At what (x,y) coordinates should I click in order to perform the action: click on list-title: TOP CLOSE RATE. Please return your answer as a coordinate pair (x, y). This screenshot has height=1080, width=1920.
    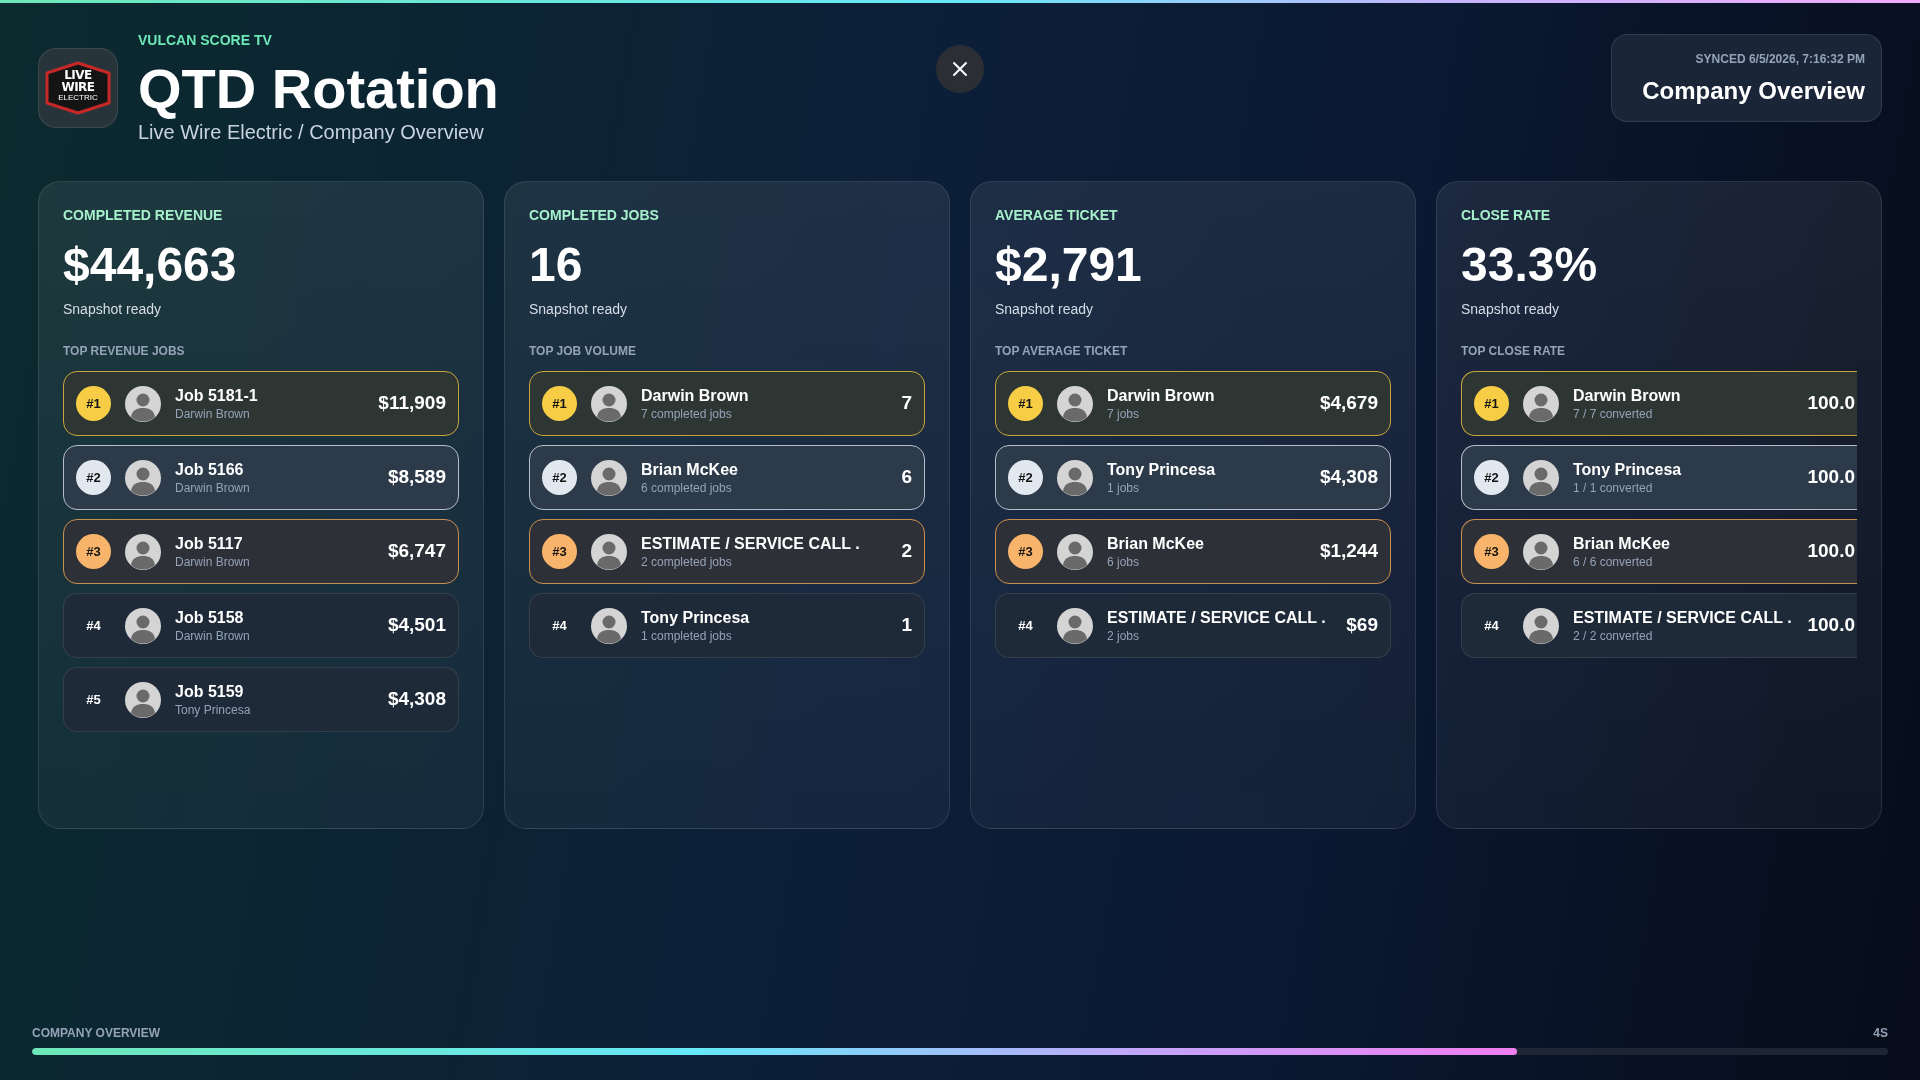
    Looking at the image, I should click on (1513, 351).